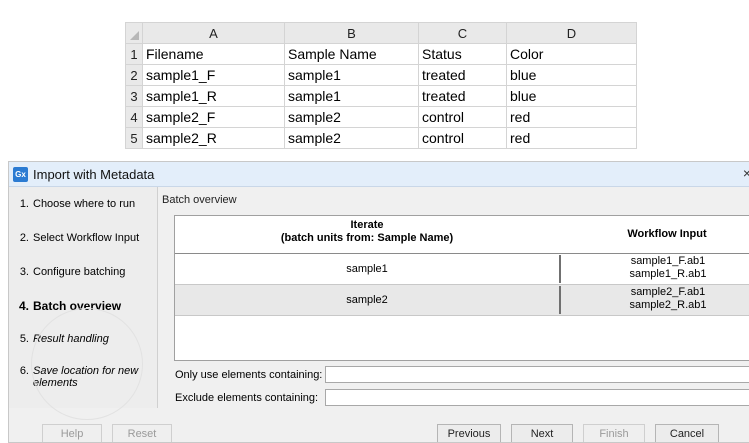 Image resolution: width=749 pixels, height=443 pixels. I want to click on sheet-col-header: B, so click(351, 33).